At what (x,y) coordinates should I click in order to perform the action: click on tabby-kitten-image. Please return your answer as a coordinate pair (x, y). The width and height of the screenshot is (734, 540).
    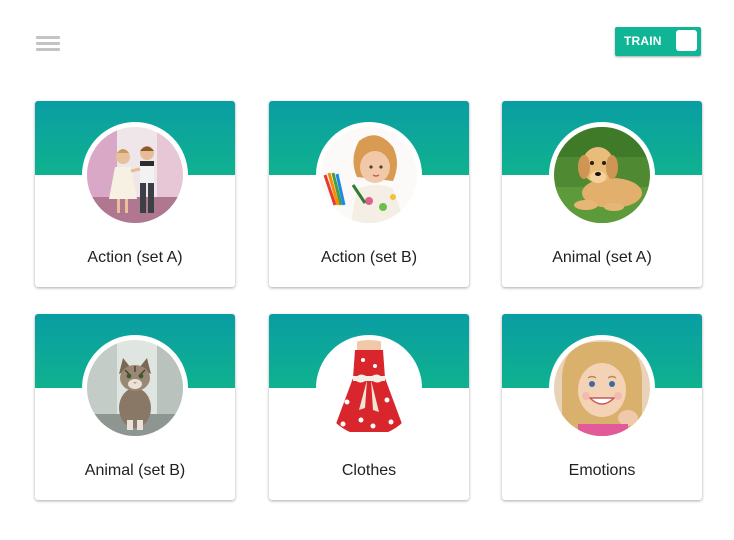
    Looking at the image, I should click on (135, 388).